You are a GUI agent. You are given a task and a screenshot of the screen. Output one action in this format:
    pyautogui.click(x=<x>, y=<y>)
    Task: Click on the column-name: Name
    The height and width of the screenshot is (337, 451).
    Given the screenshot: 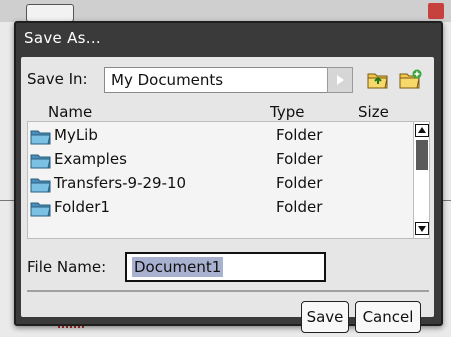 What is the action you would take?
    pyautogui.click(x=70, y=112)
    